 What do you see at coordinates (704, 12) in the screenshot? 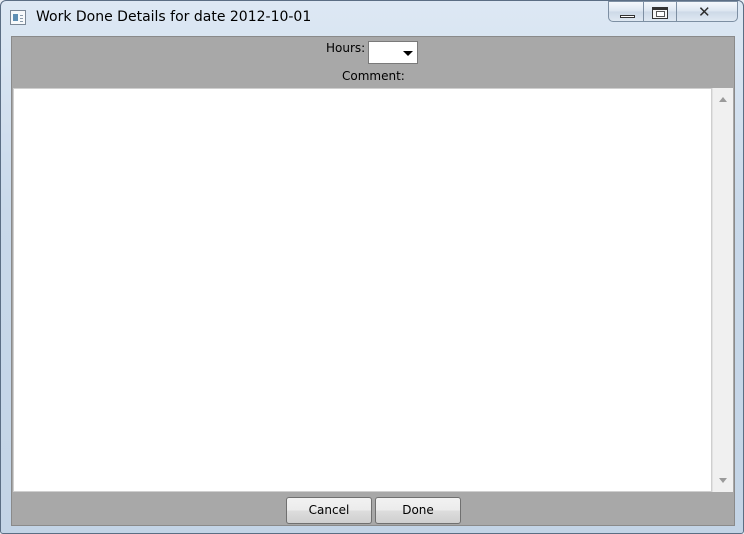
I see `close-icon: ✕` at bounding box center [704, 12].